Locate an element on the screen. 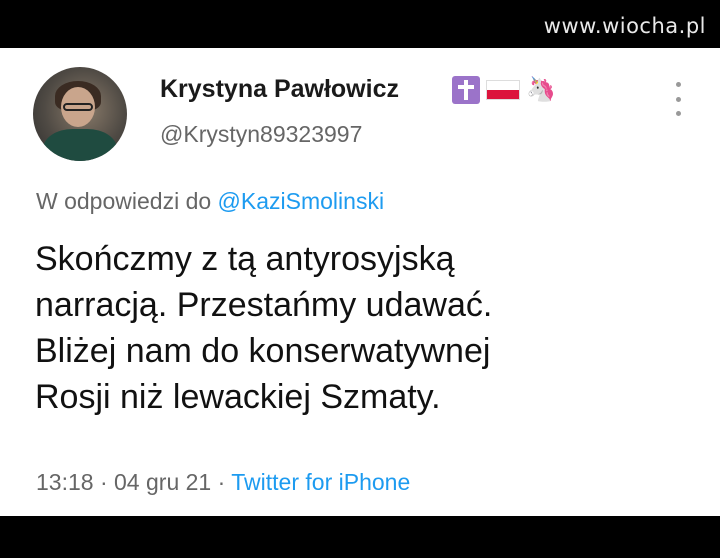 The image size is (720, 558). polish-flag-icon is located at coordinates (503, 90).